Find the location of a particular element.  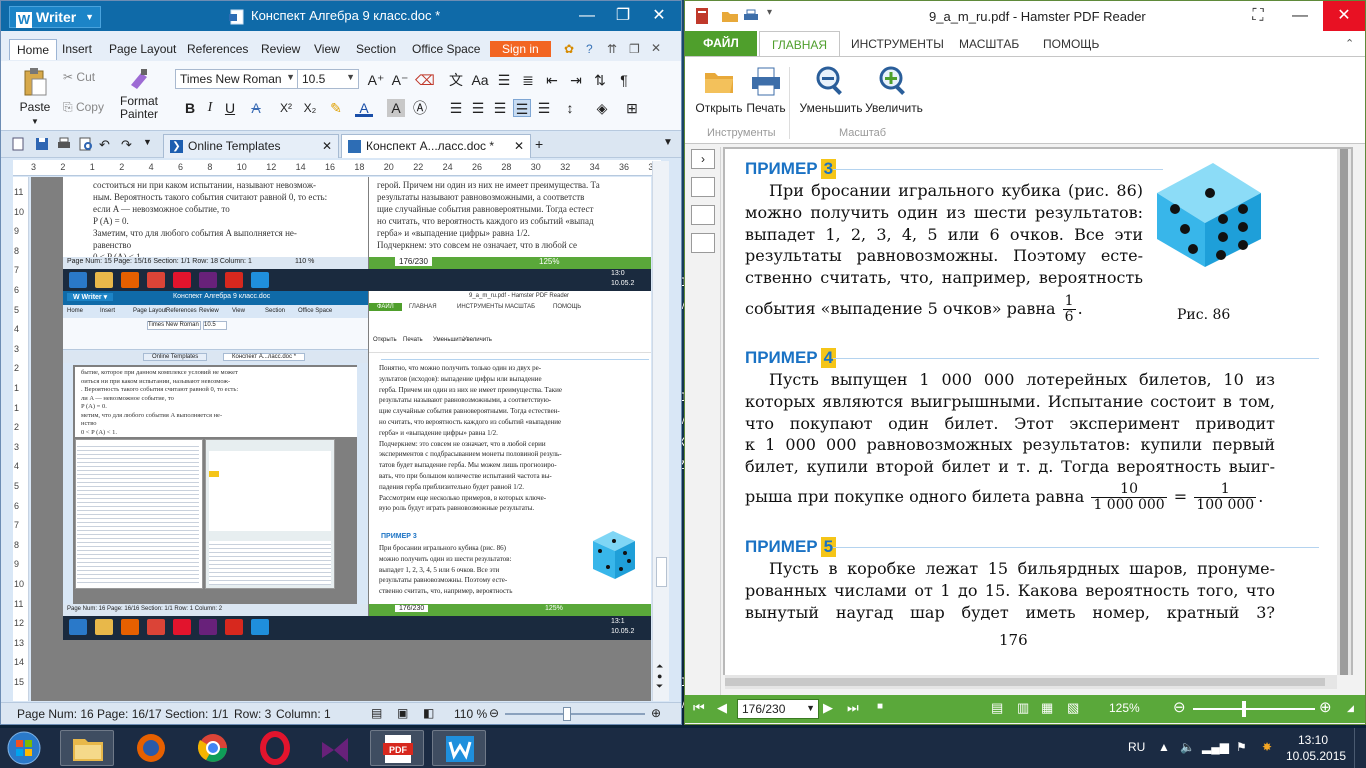

horizontal-ruler: 3212468101214161820222426283032343638 is located at coordinates (337, 168).